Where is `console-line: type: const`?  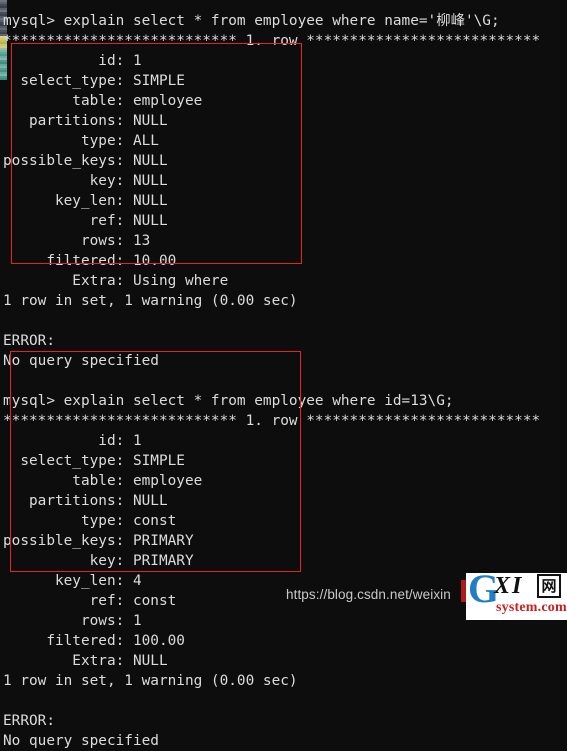
console-line: type: const is located at coordinates (90, 521).